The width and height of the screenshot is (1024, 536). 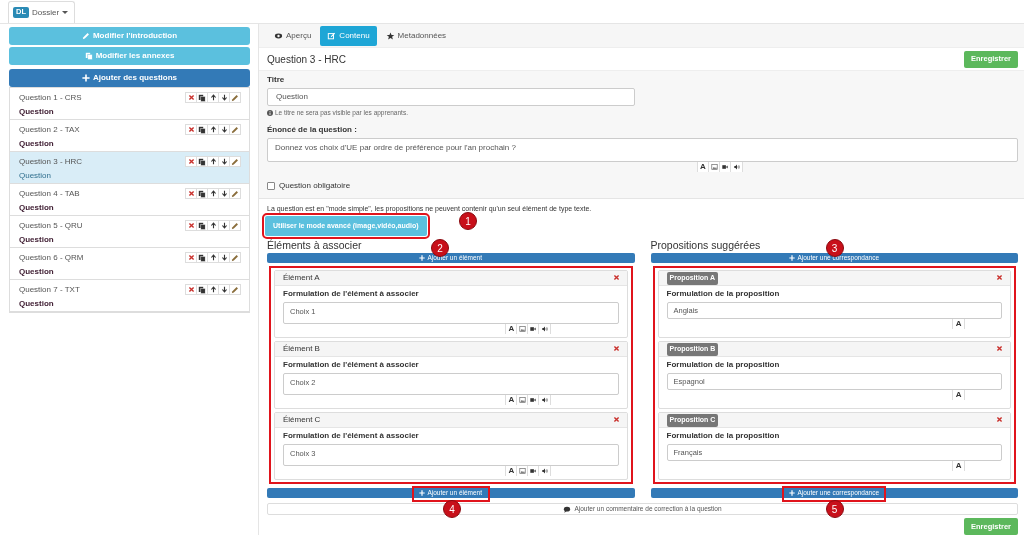 I want to click on checkbox-label: Question obligatoire, so click(x=315, y=185).